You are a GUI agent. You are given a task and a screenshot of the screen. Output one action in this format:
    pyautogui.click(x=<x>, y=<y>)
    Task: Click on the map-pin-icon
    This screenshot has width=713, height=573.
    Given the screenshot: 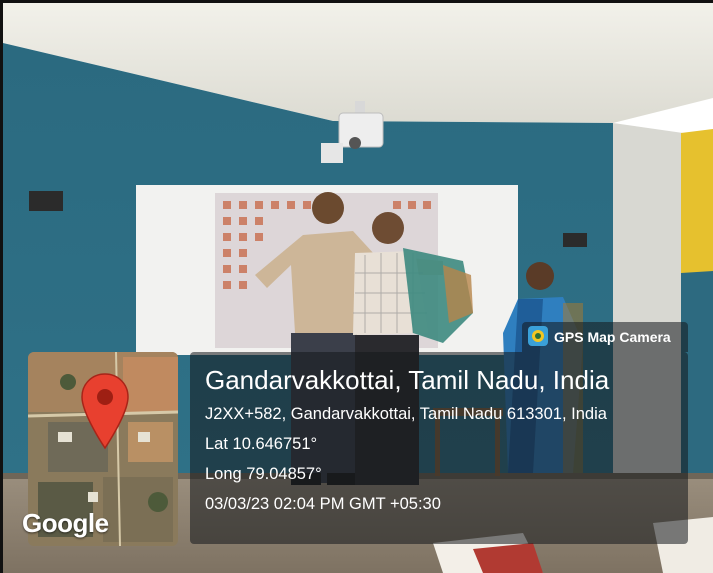 What is the action you would take?
    pyautogui.click(x=105, y=411)
    